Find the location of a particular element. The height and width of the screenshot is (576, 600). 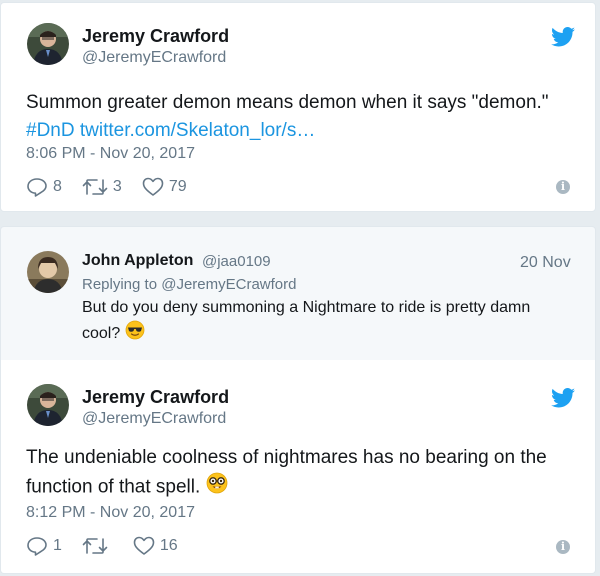

reply-count: 1 is located at coordinates (57, 545).